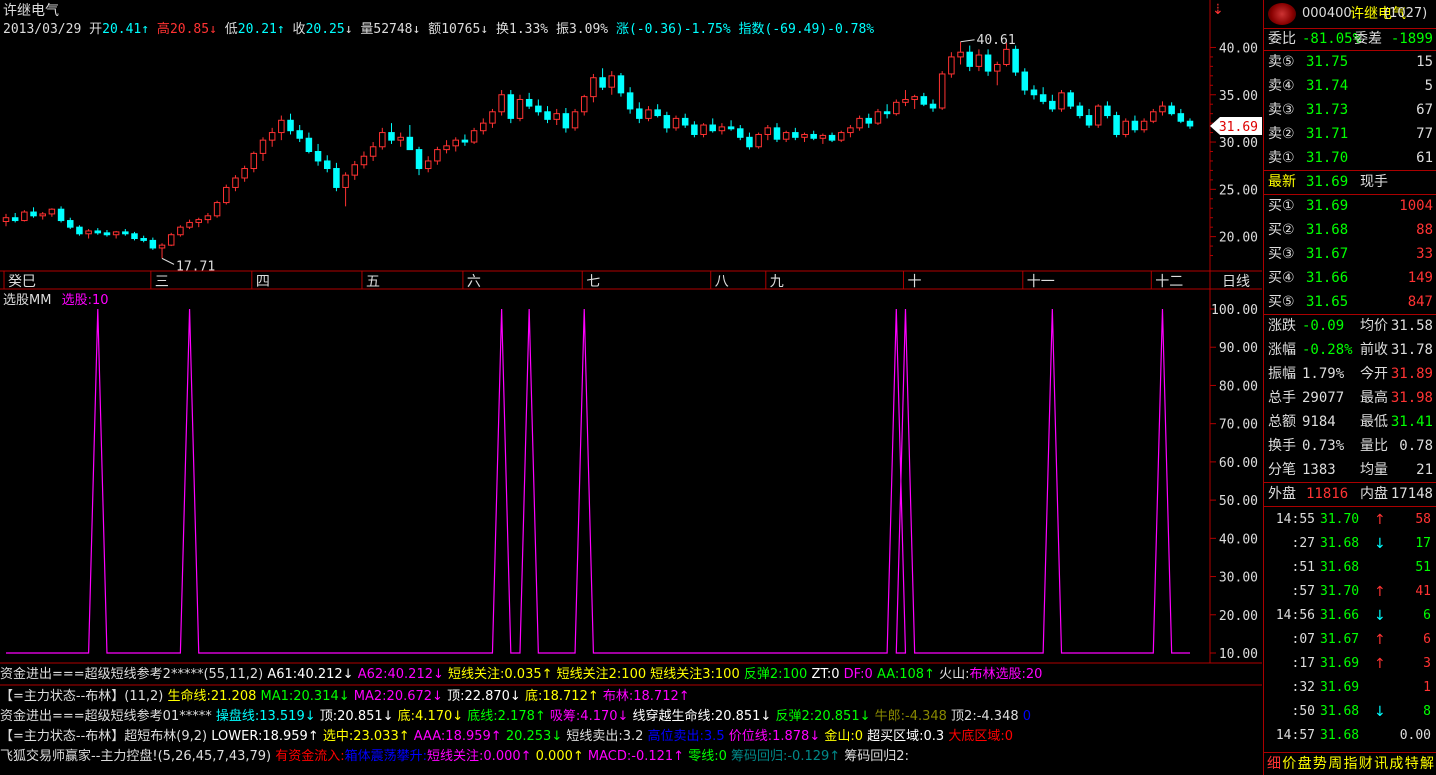 Image resolution: width=1436 pixels, height=775 pixels. I want to click on sell-row: 卖④ 31.74 5, so click(1350, 86).